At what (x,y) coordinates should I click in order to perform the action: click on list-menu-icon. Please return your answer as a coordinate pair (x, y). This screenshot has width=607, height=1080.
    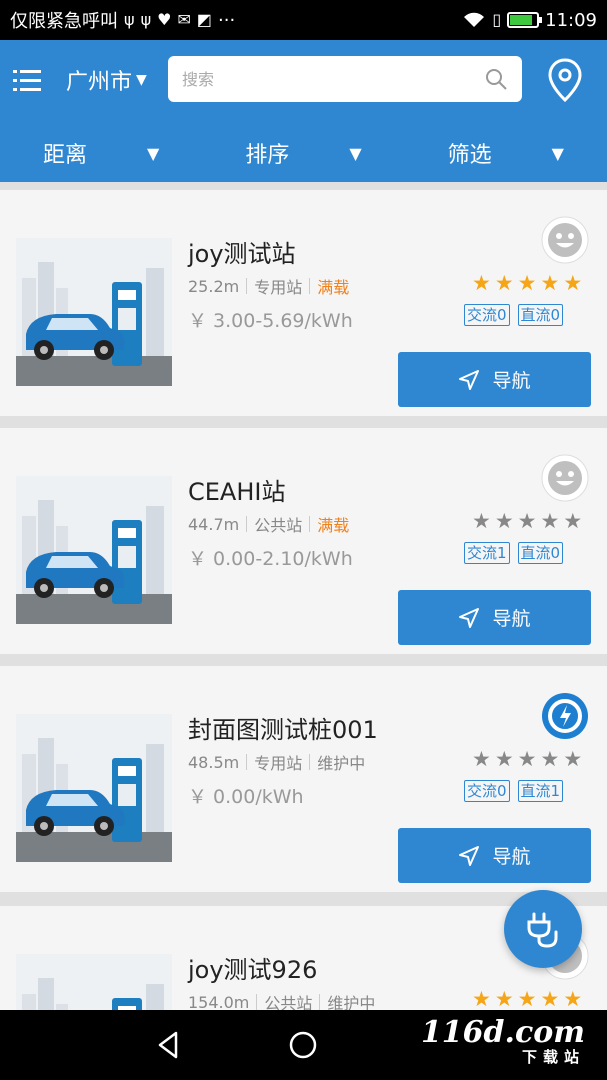
    Looking at the image, I should click on (27, 81).